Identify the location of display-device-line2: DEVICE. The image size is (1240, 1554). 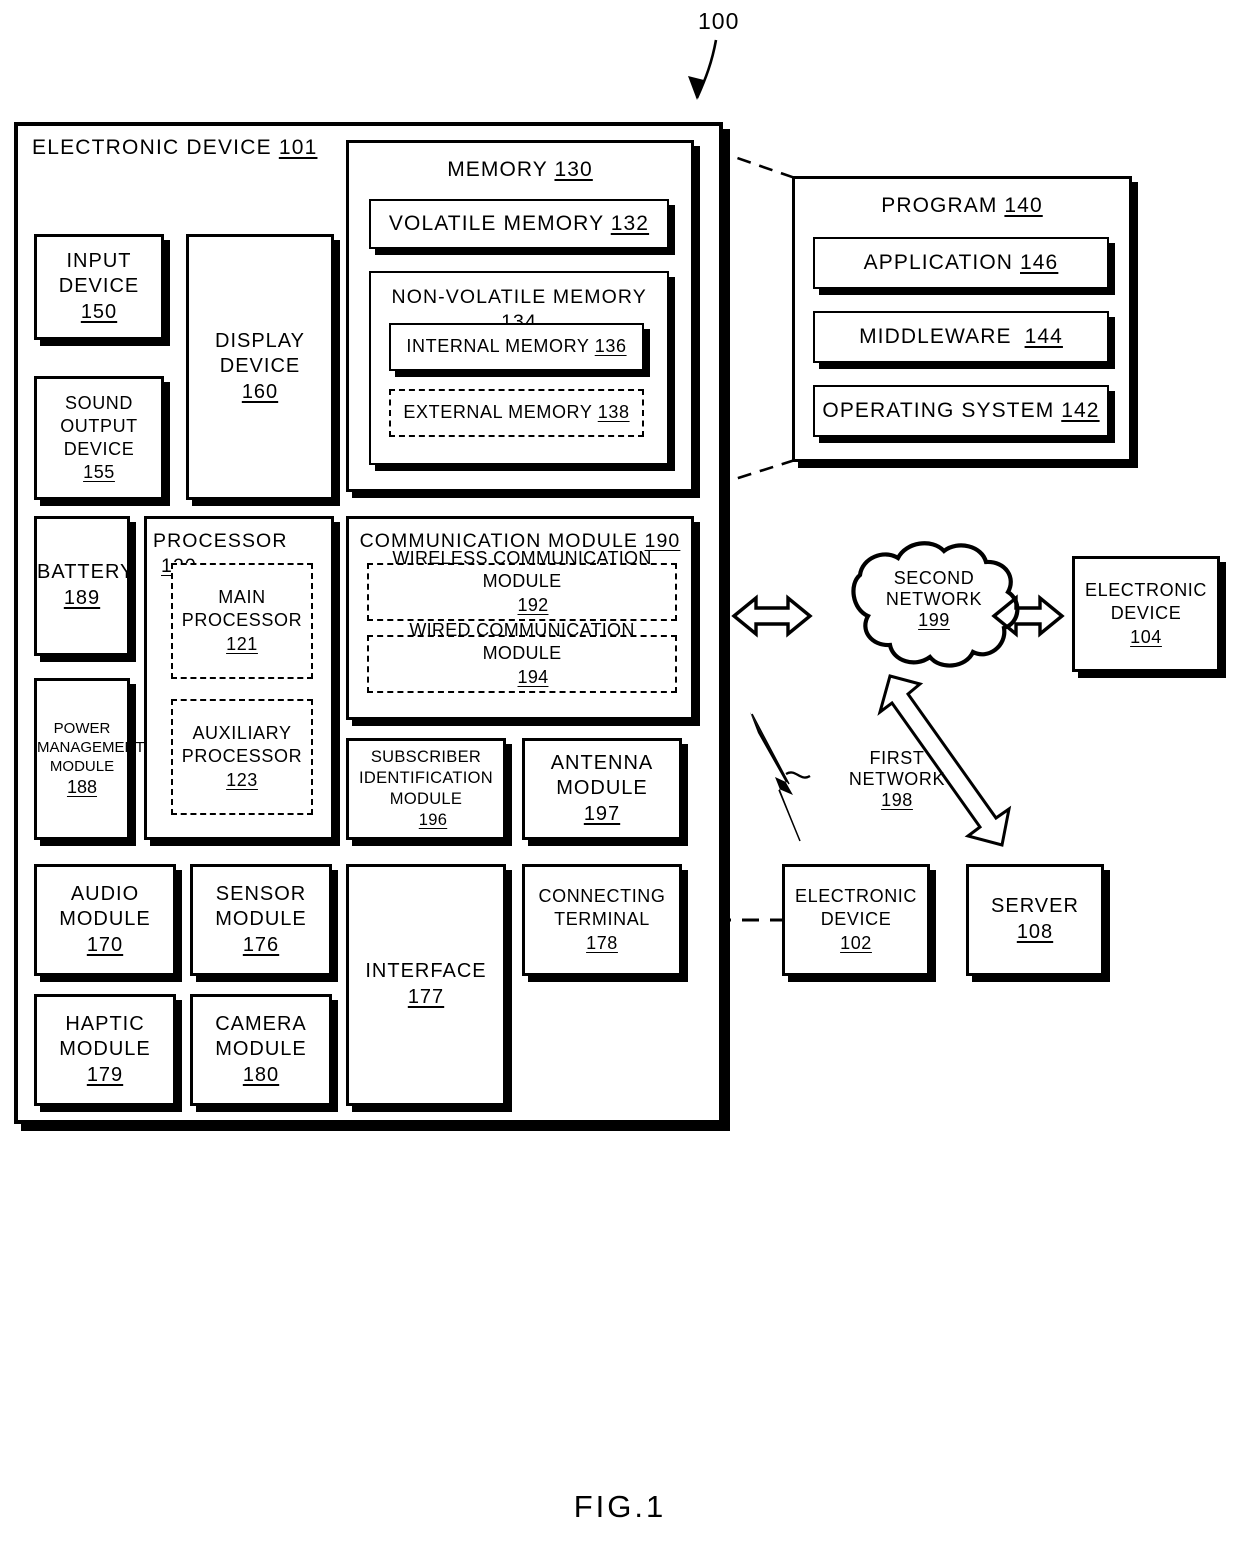
(260, 366).